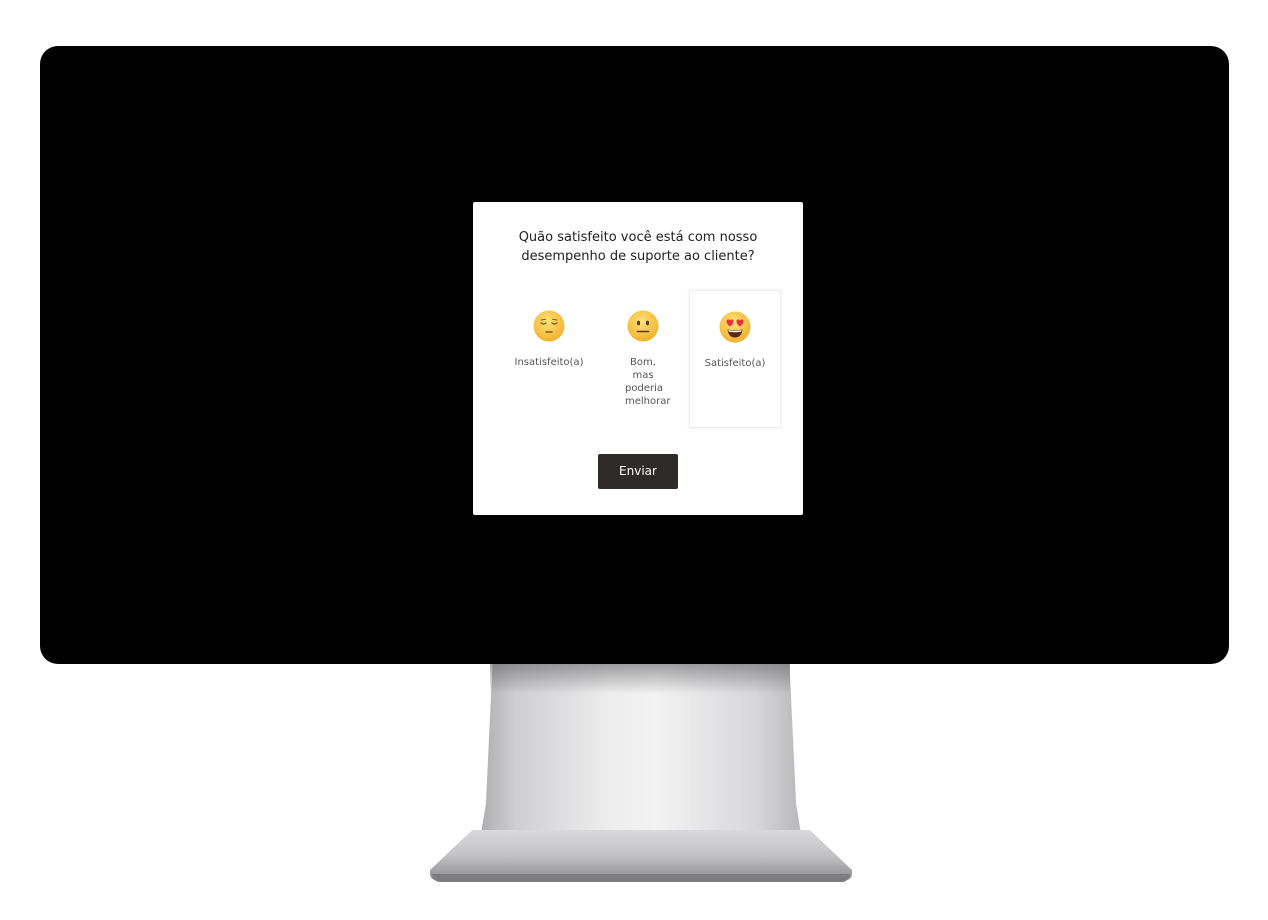 The image size is (1268, 920). What do you see at coordinates (640, 679) in the screenshot?
I see `monitor-stand-shadow` at bounding box center [640, 679].